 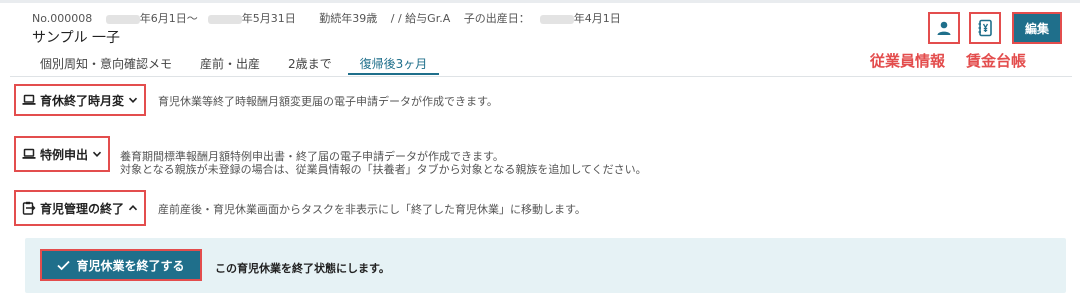 I want to click on employee-name: サンプル 一子, so click(x=76, y=38).